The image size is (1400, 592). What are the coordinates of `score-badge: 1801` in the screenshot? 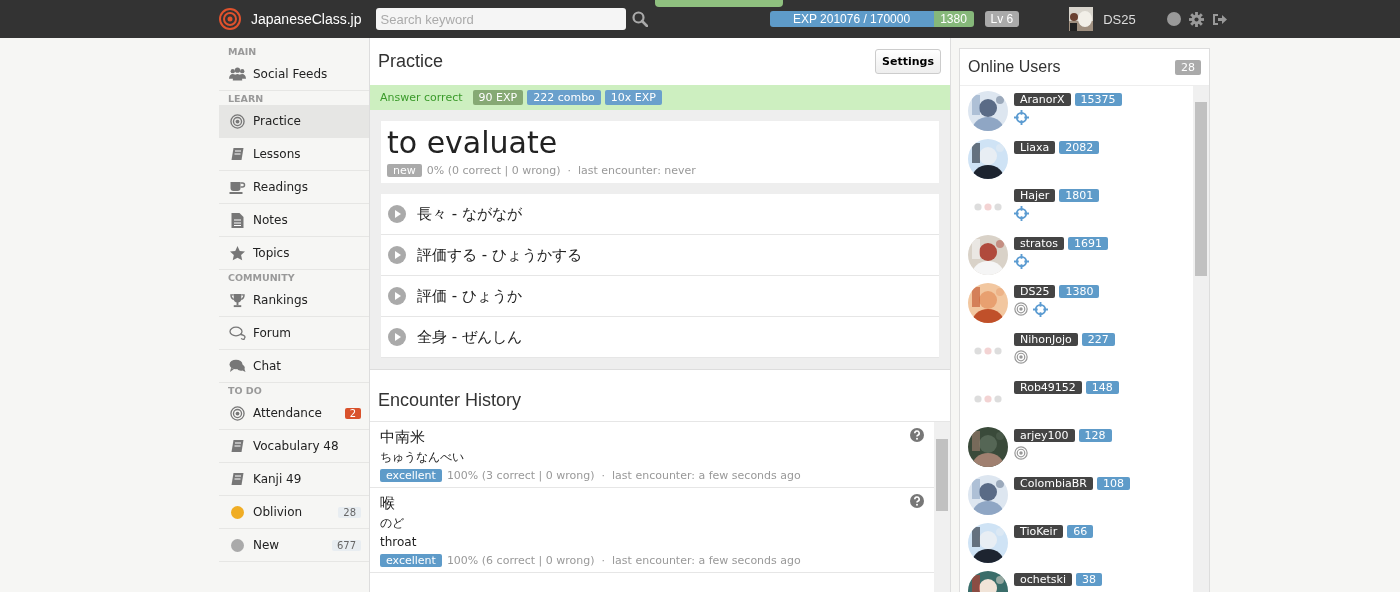 It's located at (1079, 195).